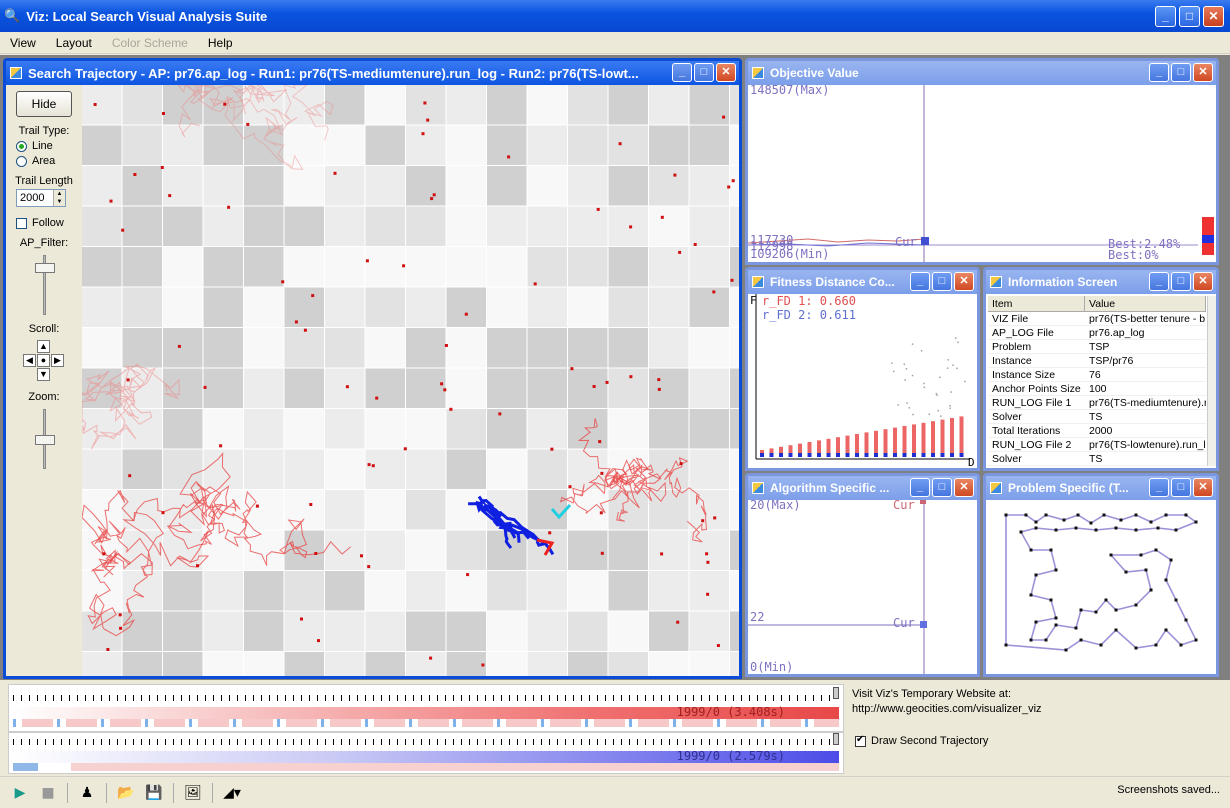 The height and width of the screenshot is (808, 1230). What do you see at coordinates (426, 708) in the screenshot?
I see `timeline-run1: 1999/0 (3.408s)` at bounding box center [426, 708].